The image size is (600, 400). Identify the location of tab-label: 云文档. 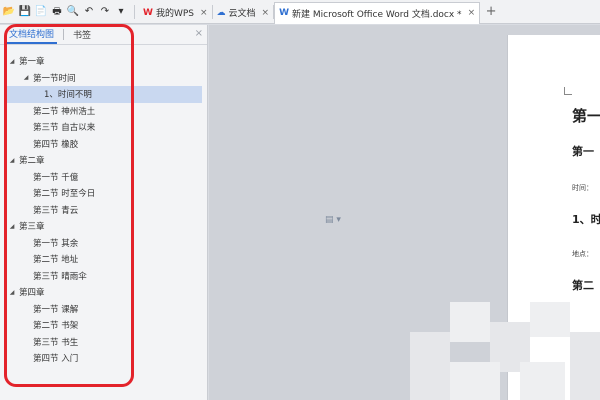
(242, 14).